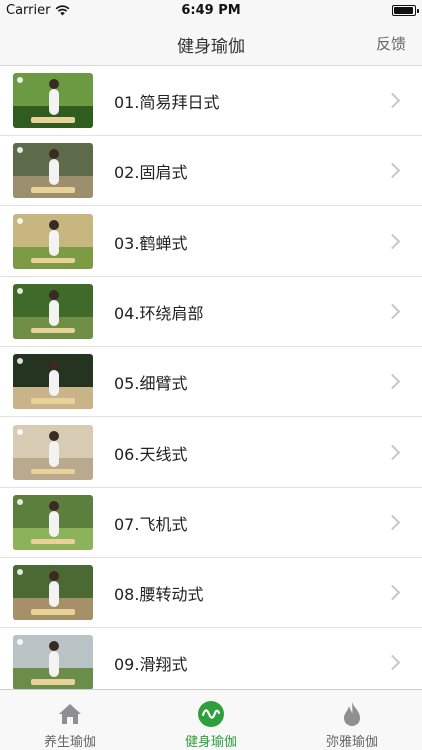 This screenshot has height=750, width=422. I want to click on exercise-title: 04.环绕肩部, so click(159, 313).